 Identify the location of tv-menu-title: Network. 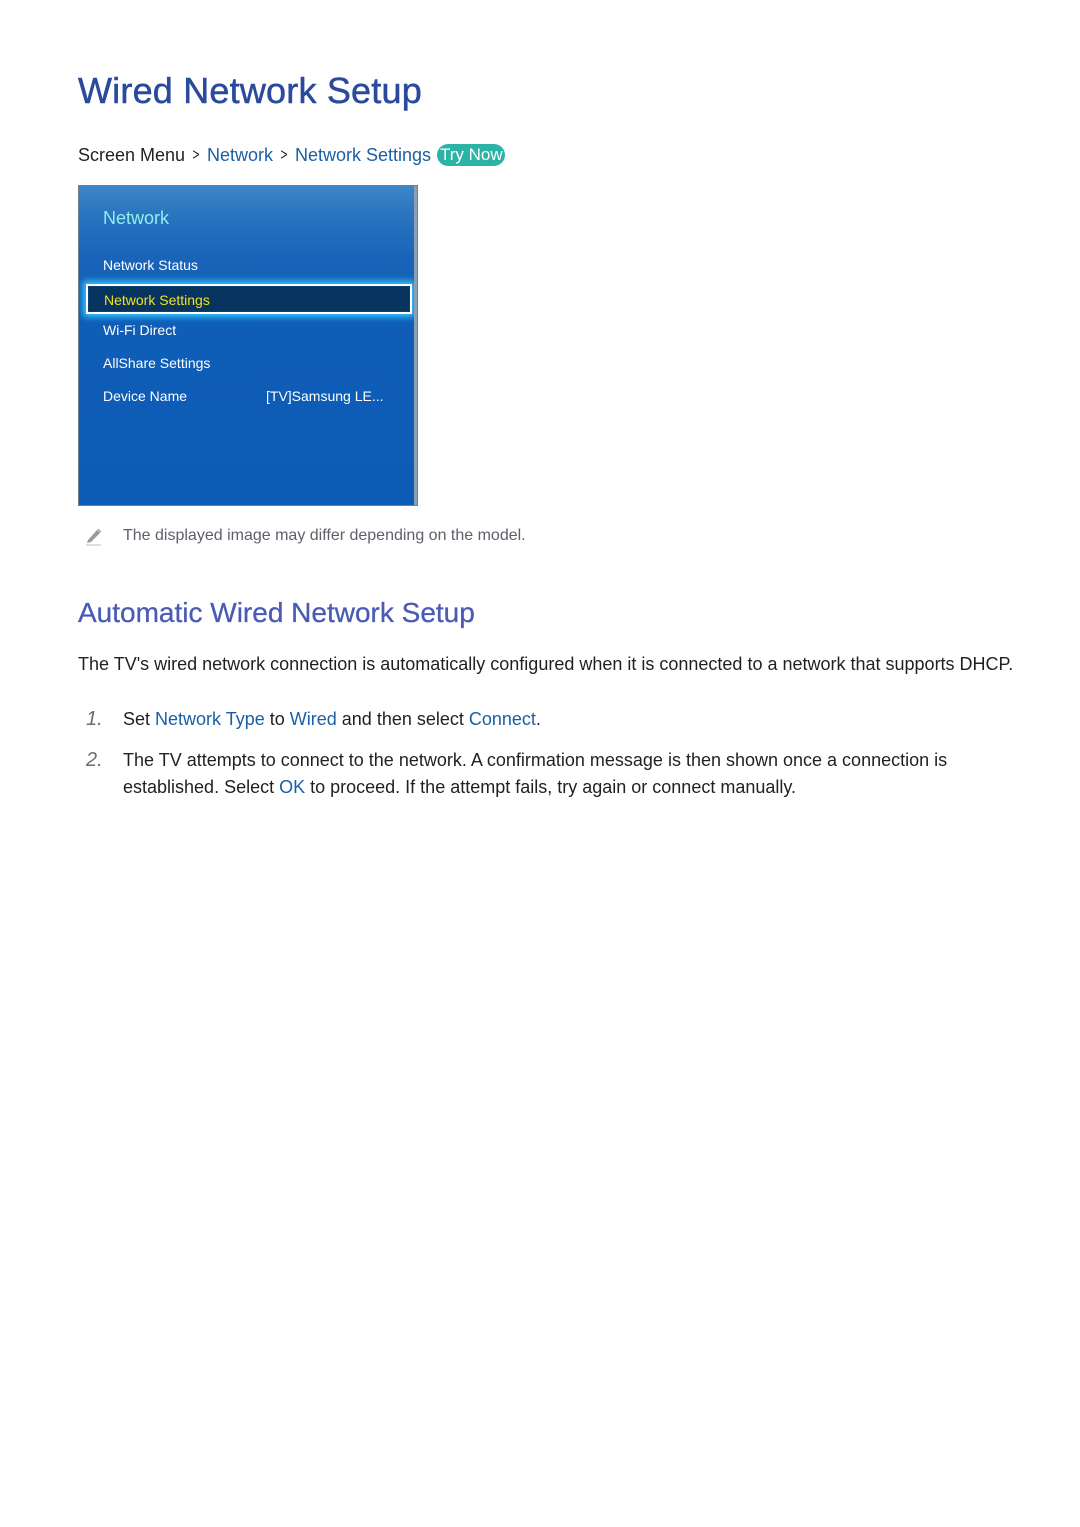
(136, 218).